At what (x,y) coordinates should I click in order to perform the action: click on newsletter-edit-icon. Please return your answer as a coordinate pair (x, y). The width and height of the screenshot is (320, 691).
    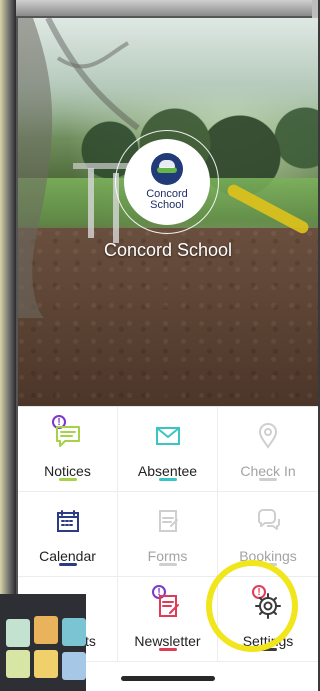
    Looking at the image, I should click on (168, 606).